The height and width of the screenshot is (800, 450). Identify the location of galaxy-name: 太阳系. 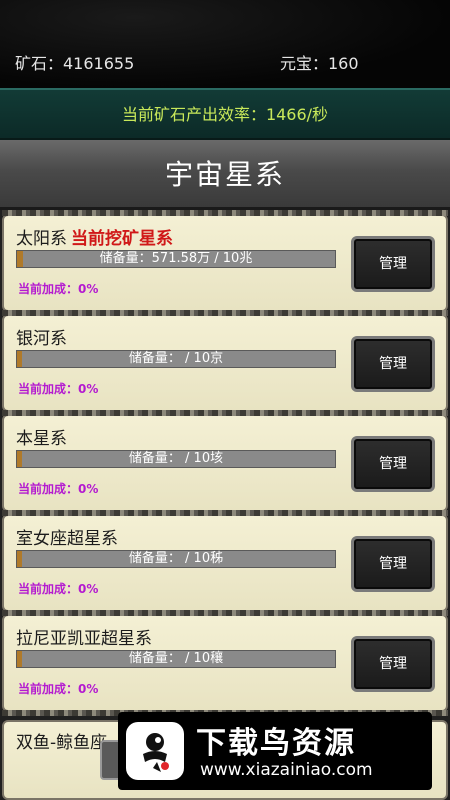
(41, 239).